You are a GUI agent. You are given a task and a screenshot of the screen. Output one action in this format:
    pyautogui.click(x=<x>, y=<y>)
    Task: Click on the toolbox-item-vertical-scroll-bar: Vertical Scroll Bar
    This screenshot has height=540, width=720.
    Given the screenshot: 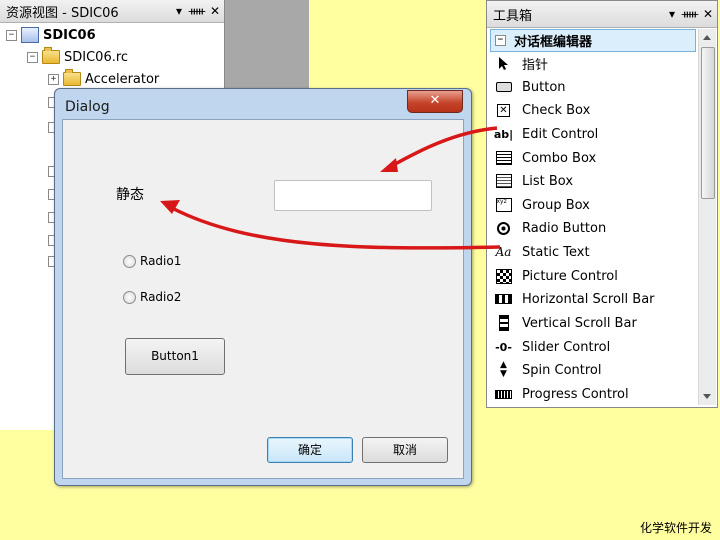 What is the action you would take?
    pyautogui.click(x=566, y=323)
    